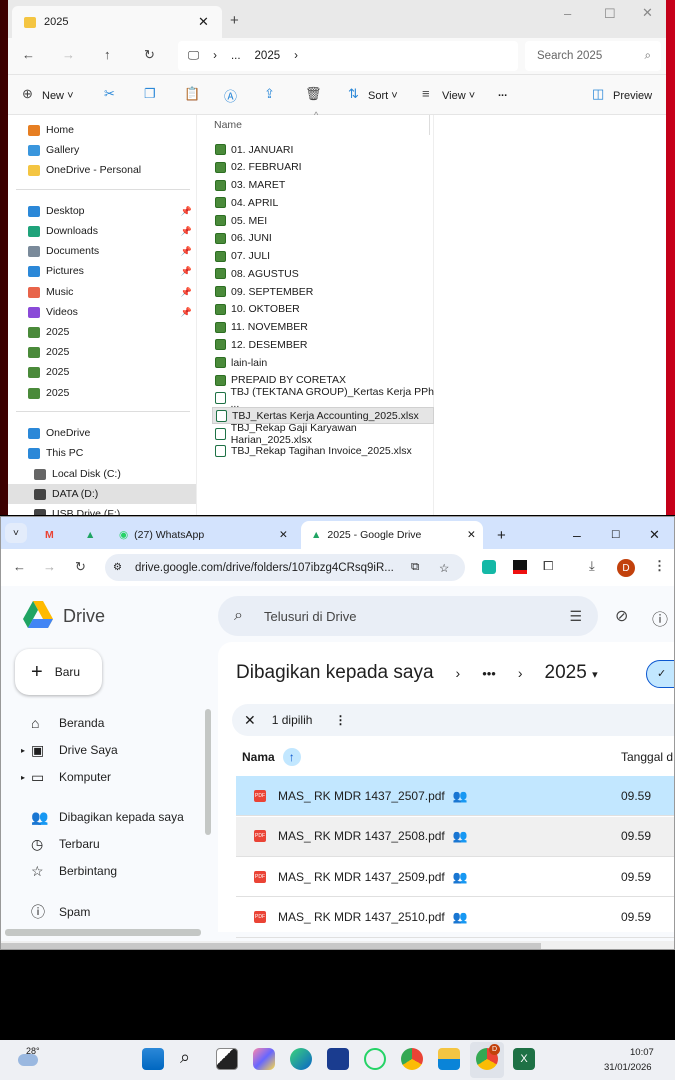 Image resolution: width=675 pixels, height=1080 pixels. What do you see at coordinates (323, 344) in the screenshot?
I see `file-item: 12. DESEMBER` at bounding box center [323, 344].